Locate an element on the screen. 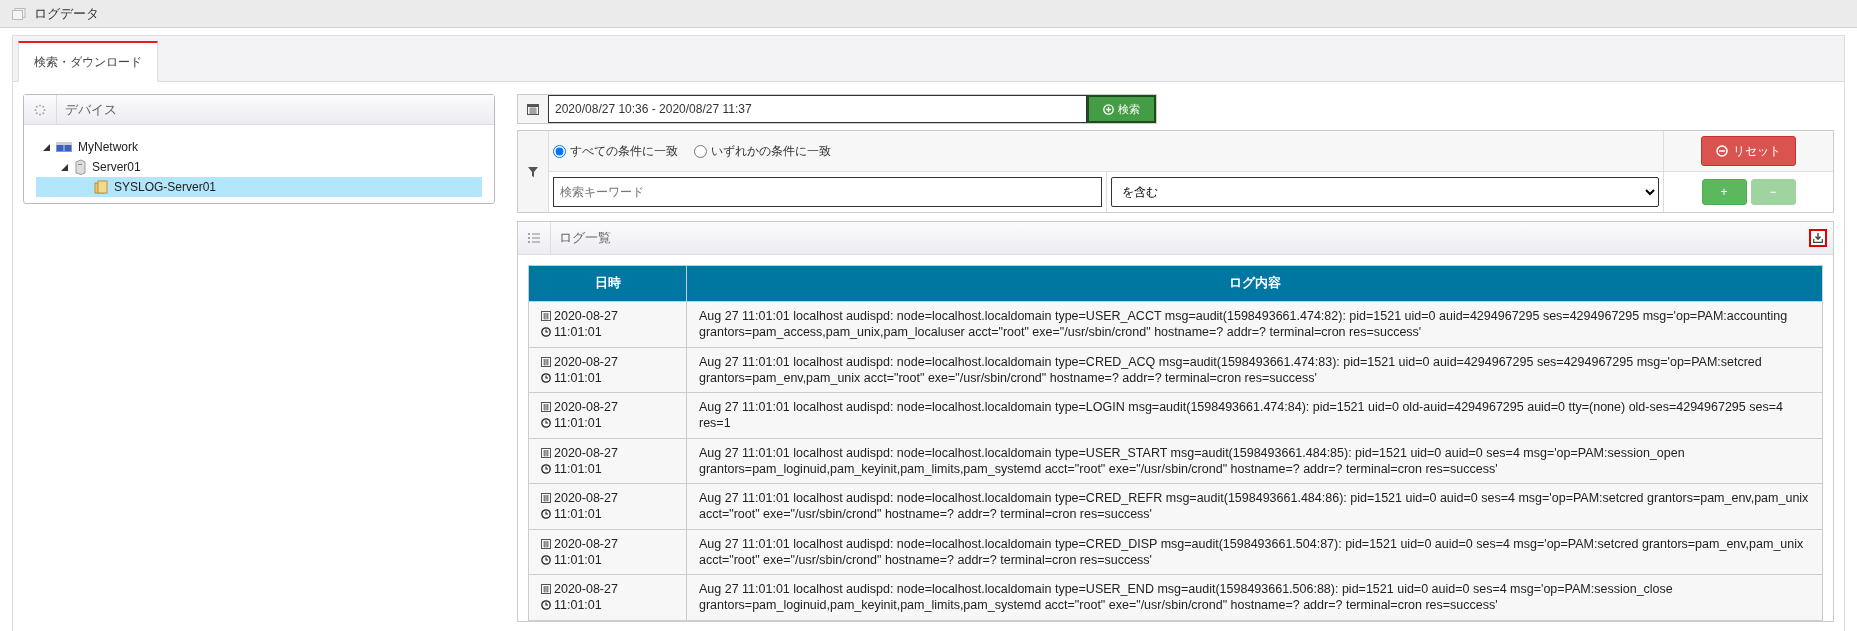 Image resolution: width=1857 pixels, height=631 pixels. spinner-icon is located at coordinates (40, 109).